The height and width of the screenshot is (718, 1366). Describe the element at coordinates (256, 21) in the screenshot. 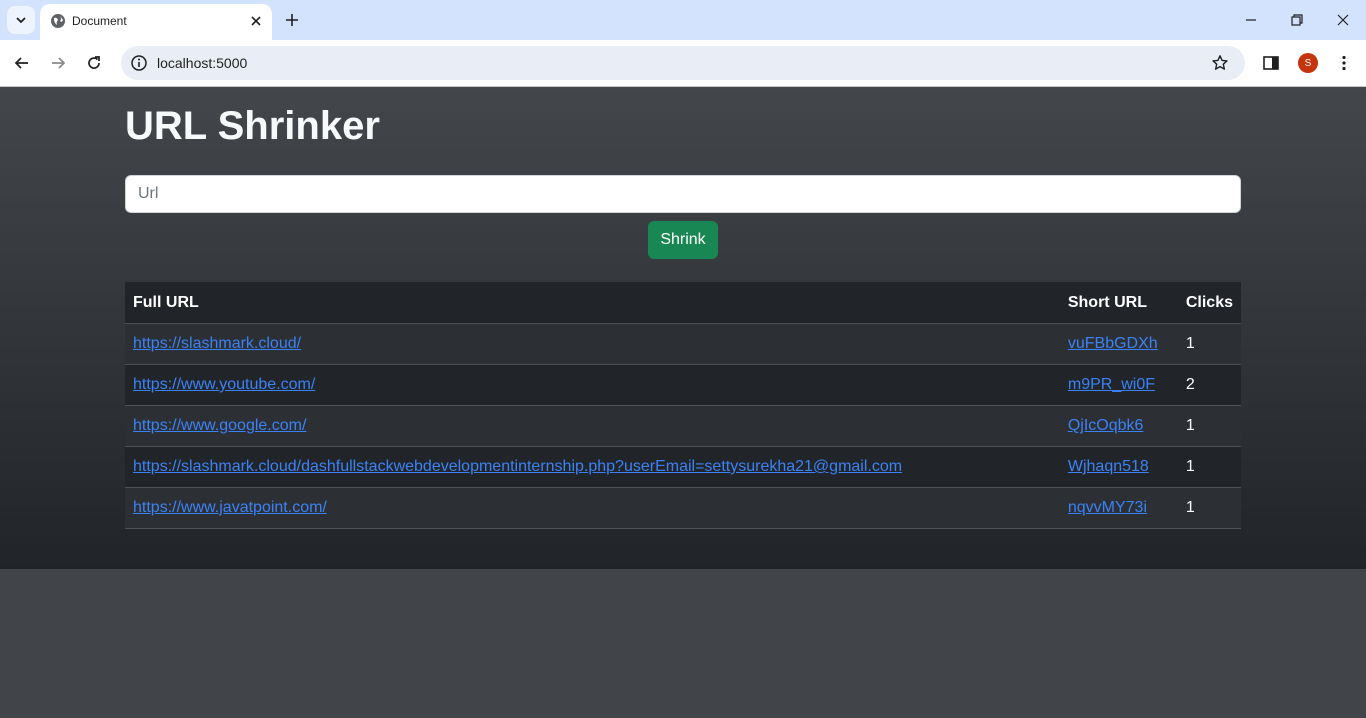

I see `close-tab-icon` at that location.